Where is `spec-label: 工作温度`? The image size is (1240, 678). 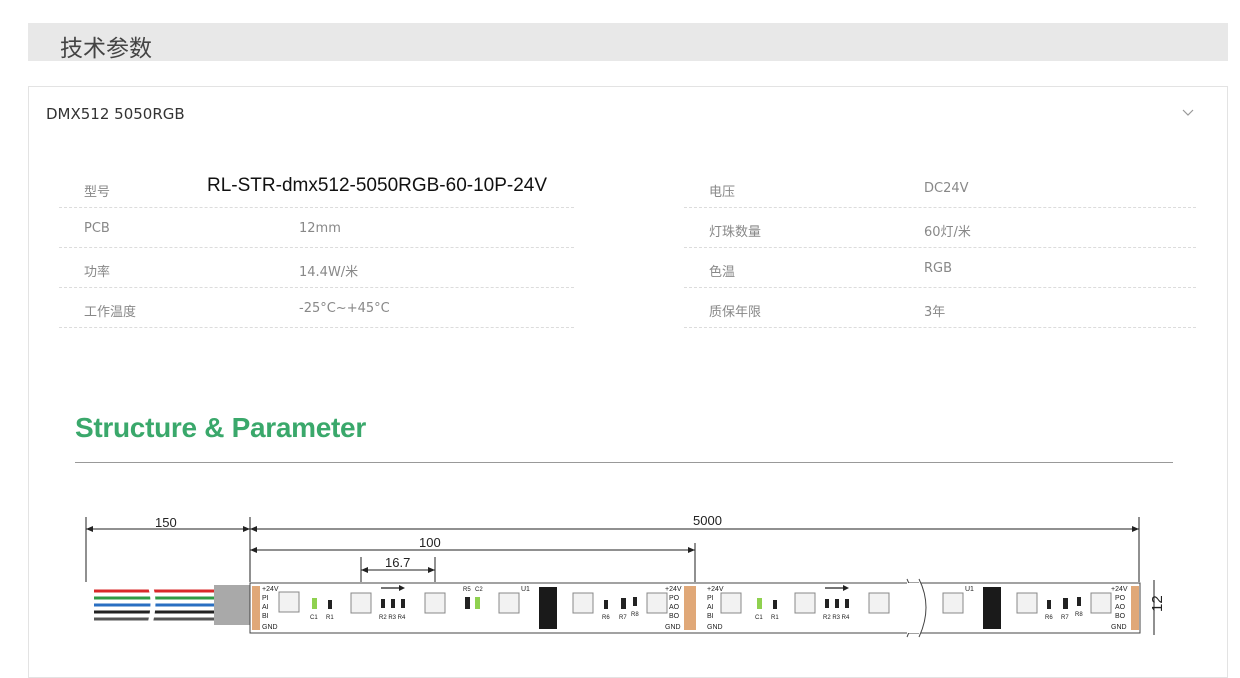 spec-label: 工作温度 is located at coordinates (110, 312).